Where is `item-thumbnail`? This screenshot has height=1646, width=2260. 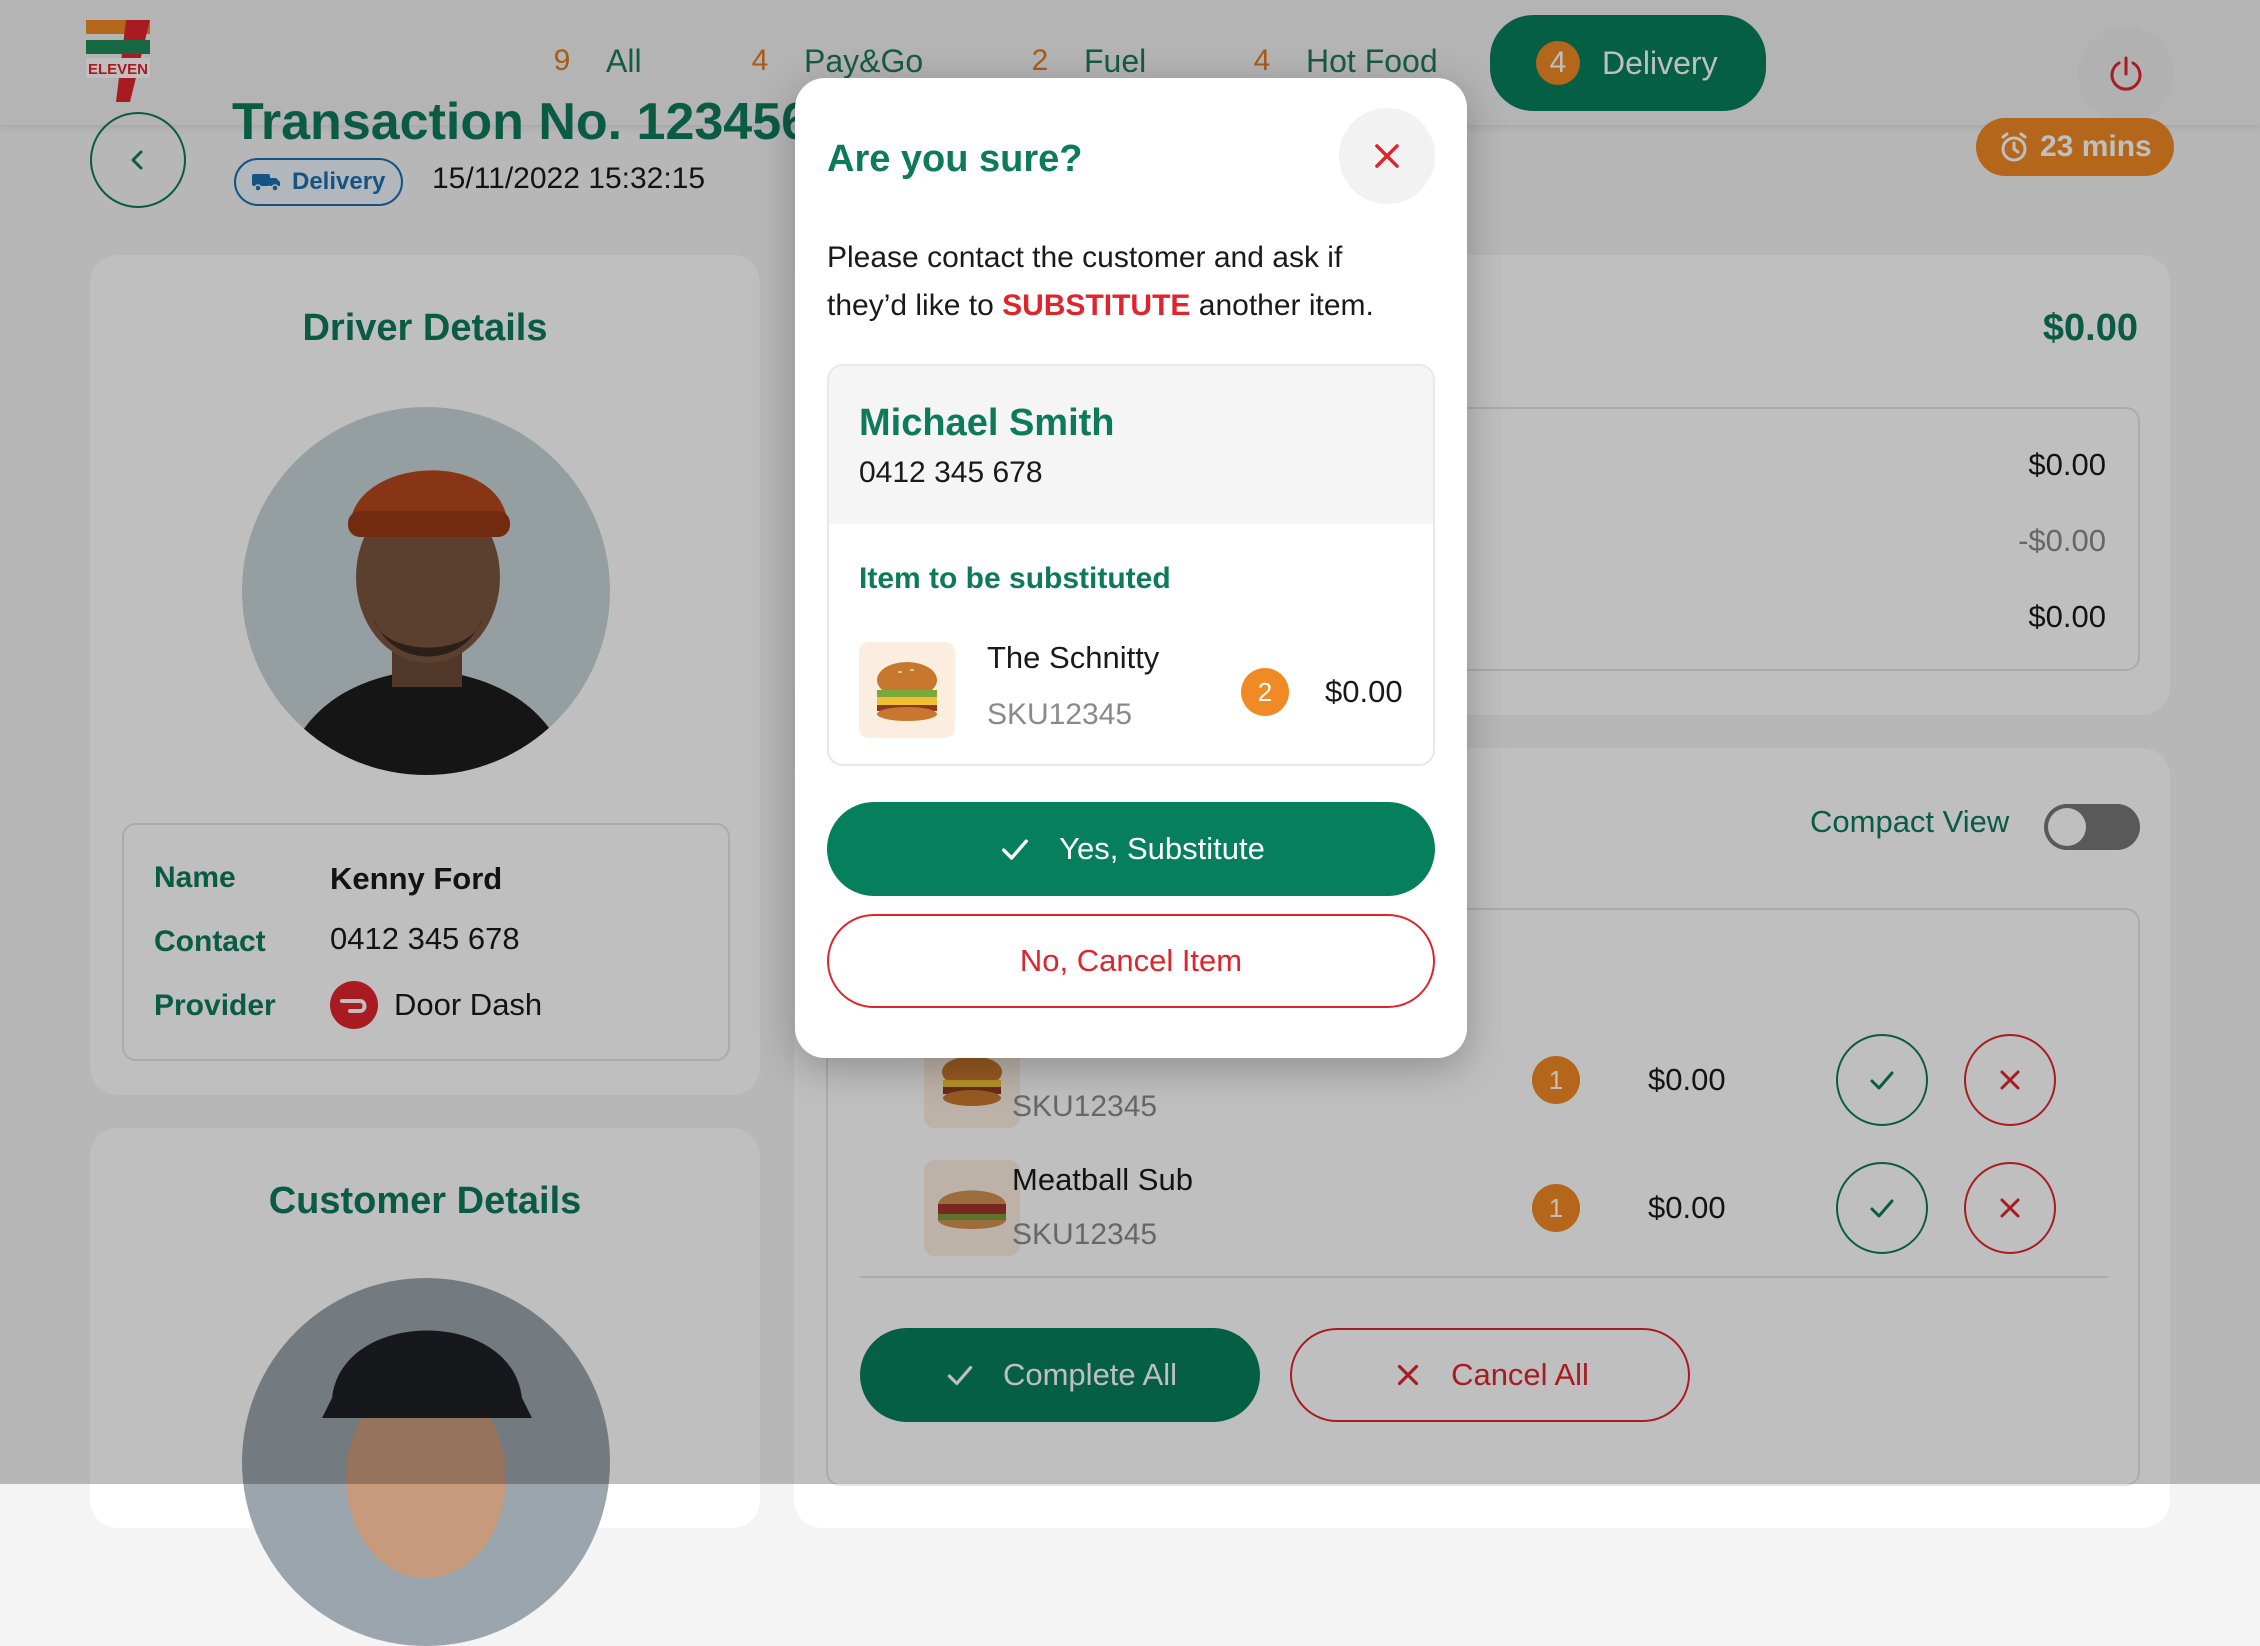 item-thumbnail is located at coordinates (907, 690).